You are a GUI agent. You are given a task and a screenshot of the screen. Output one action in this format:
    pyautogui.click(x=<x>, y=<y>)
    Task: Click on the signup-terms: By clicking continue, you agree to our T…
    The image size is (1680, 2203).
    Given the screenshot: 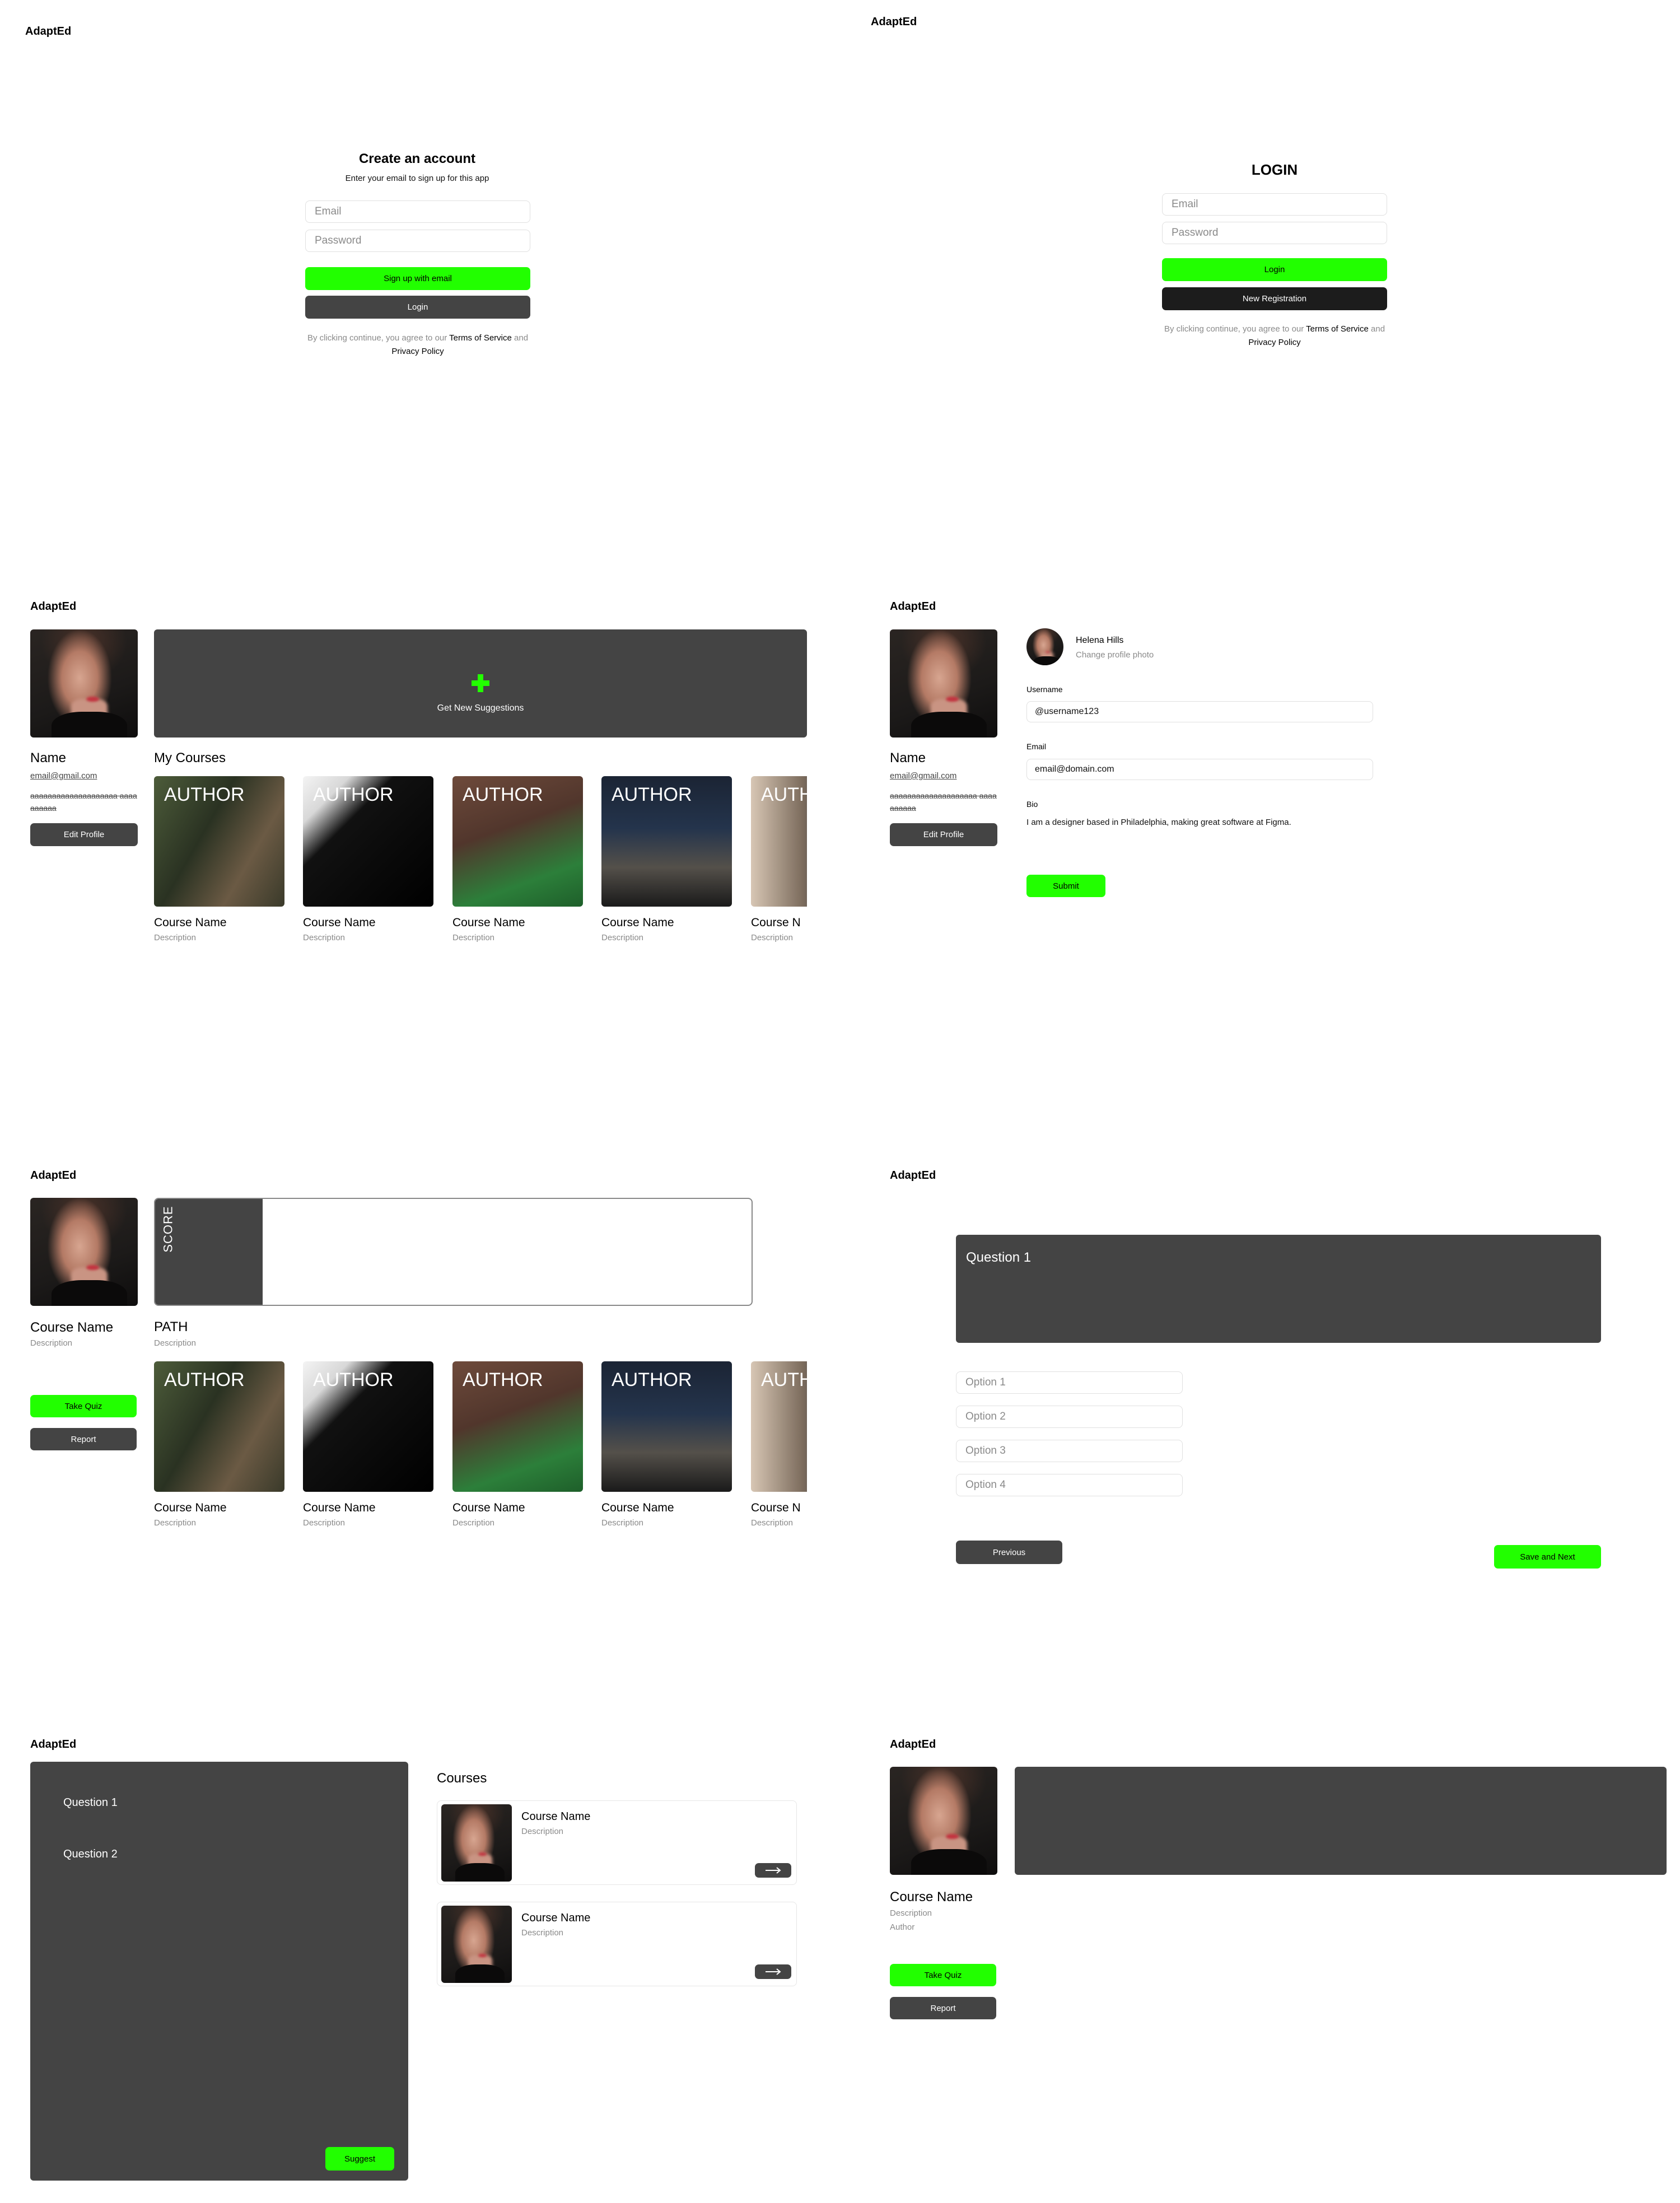 What is the action you would take?
    pyautogui.click(x=418, y=344)
    